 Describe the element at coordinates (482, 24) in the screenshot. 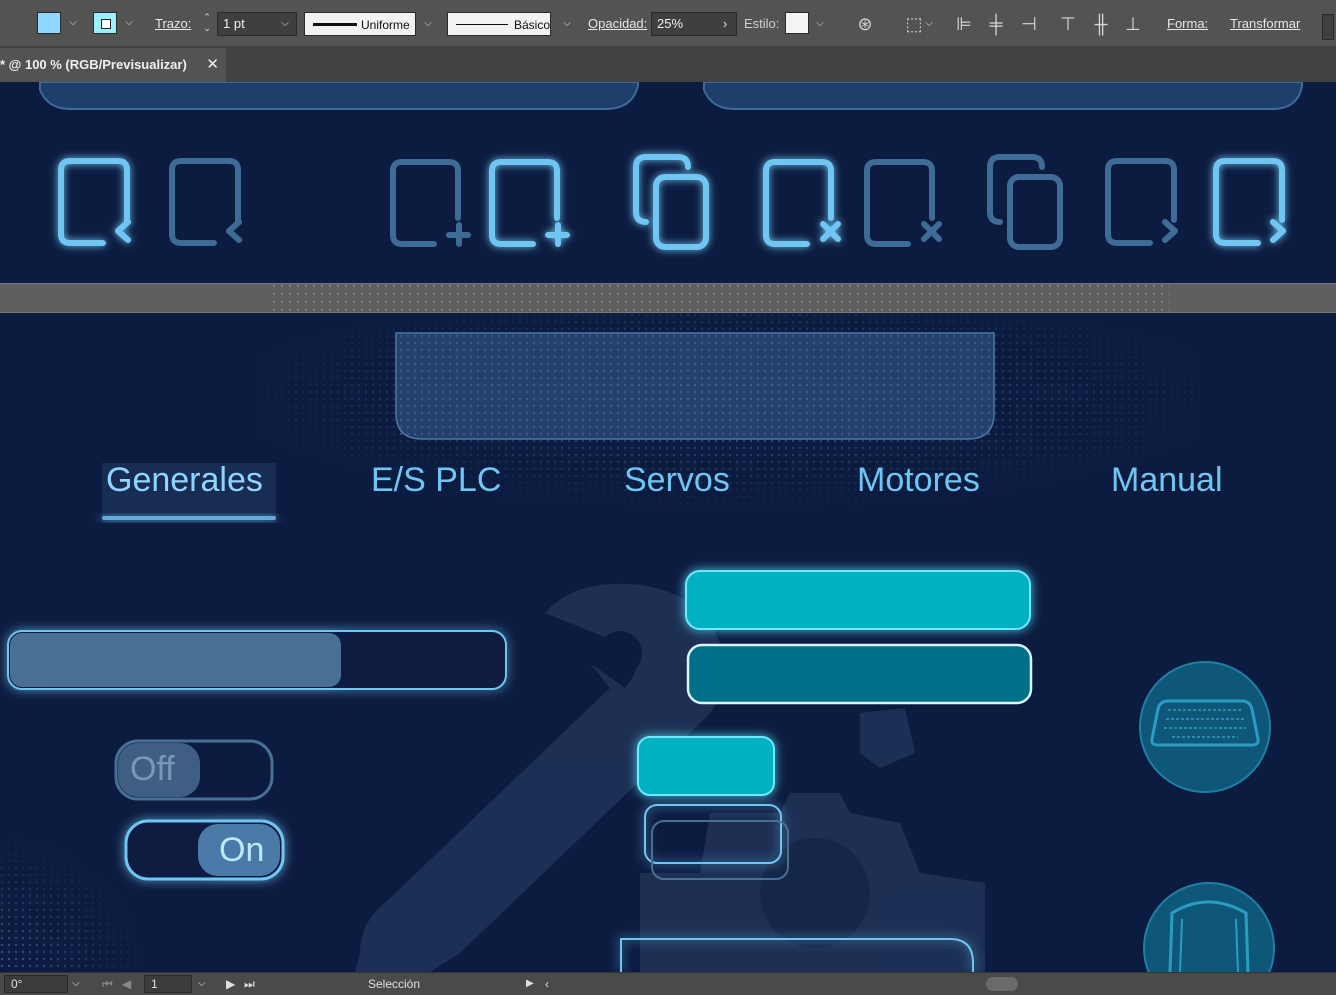

I see `brush-line-icon` at that location.